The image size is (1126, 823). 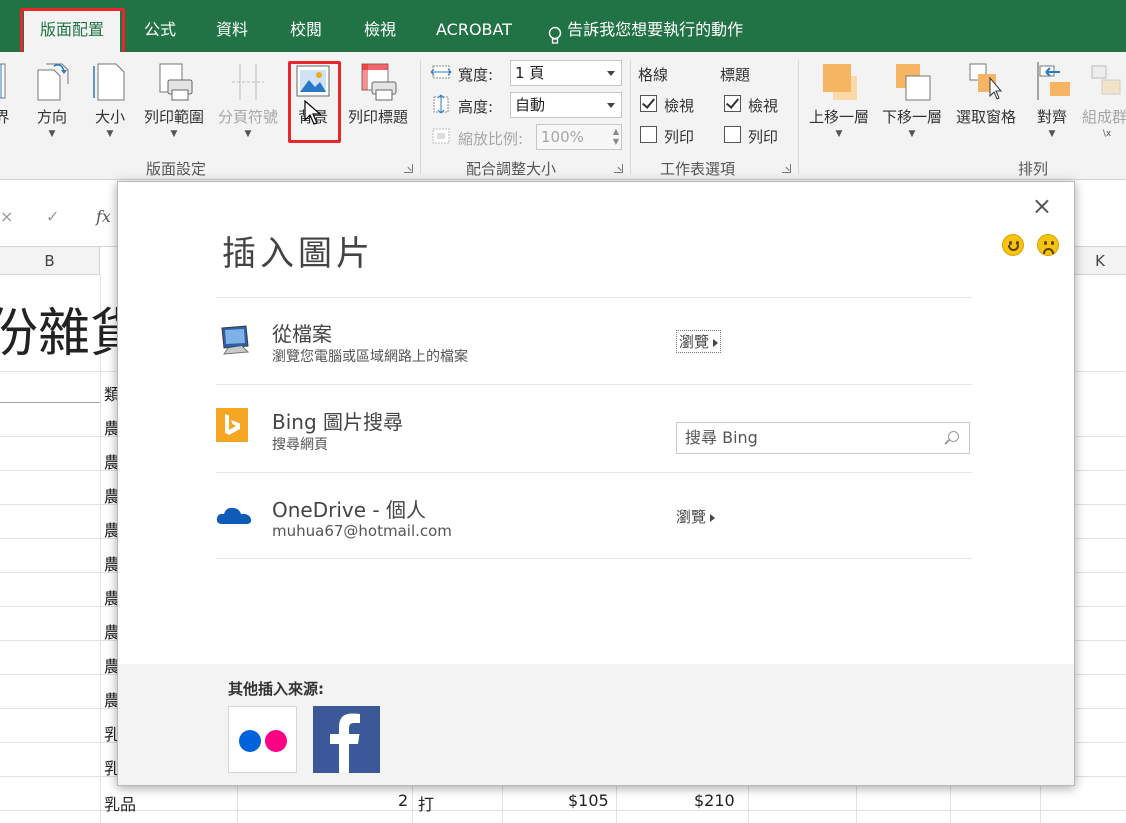 I want to click on bring-forward-label: 上移一層, so click(x=838, y=117).